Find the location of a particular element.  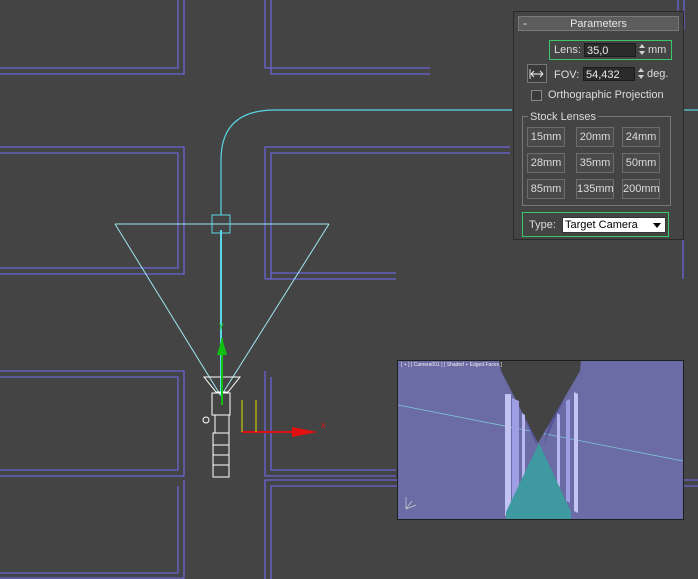

rollout-title: Parameters is located at coordinates (598, 24).